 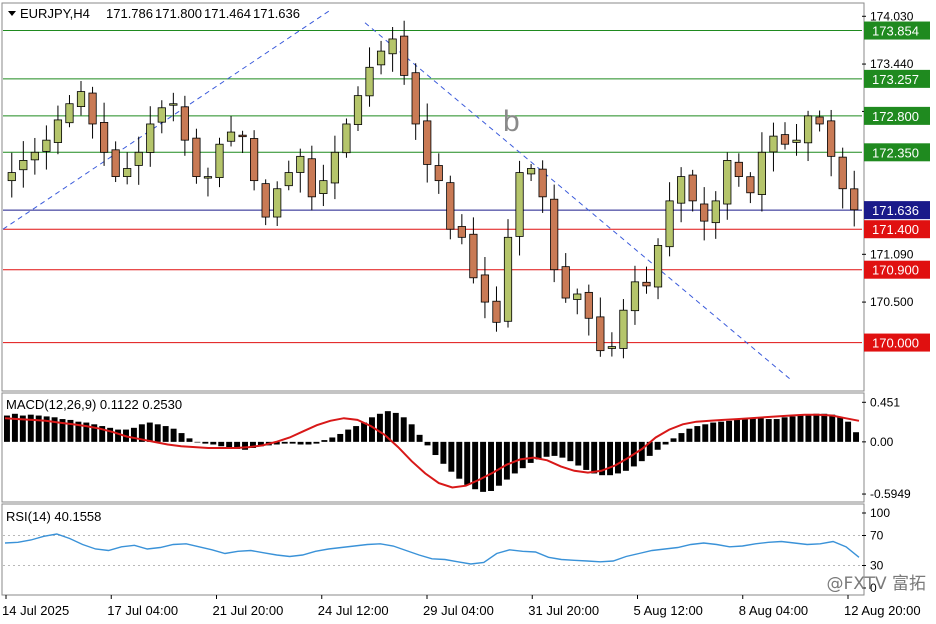 What do you see at coordinates (890, 494) in the screenshot?
I see `macd-axis-label: -0.5949` at bounding box center [890, 494].